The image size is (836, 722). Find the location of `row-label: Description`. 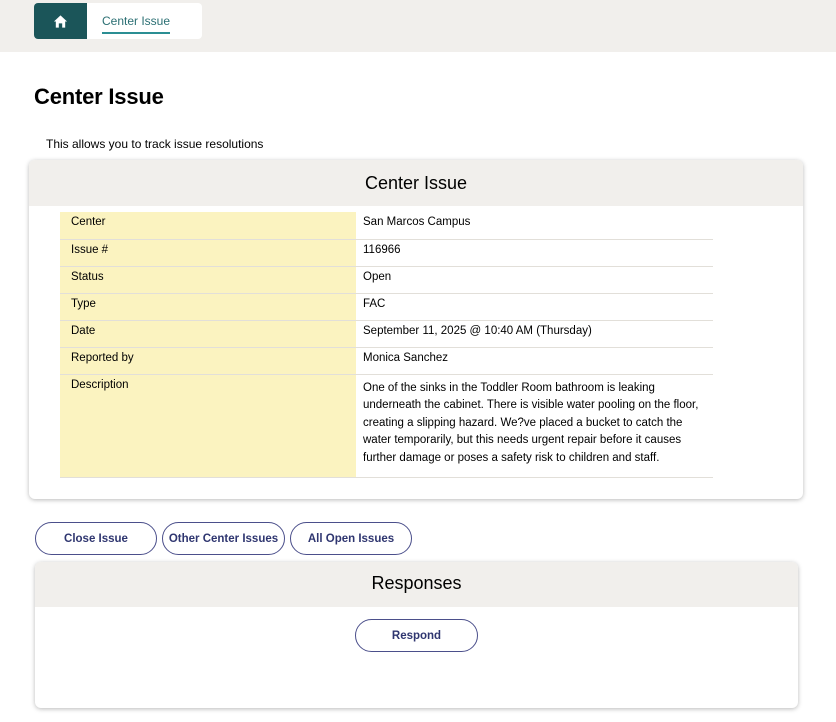

row-label: Description is located at coordinates (208, 426).